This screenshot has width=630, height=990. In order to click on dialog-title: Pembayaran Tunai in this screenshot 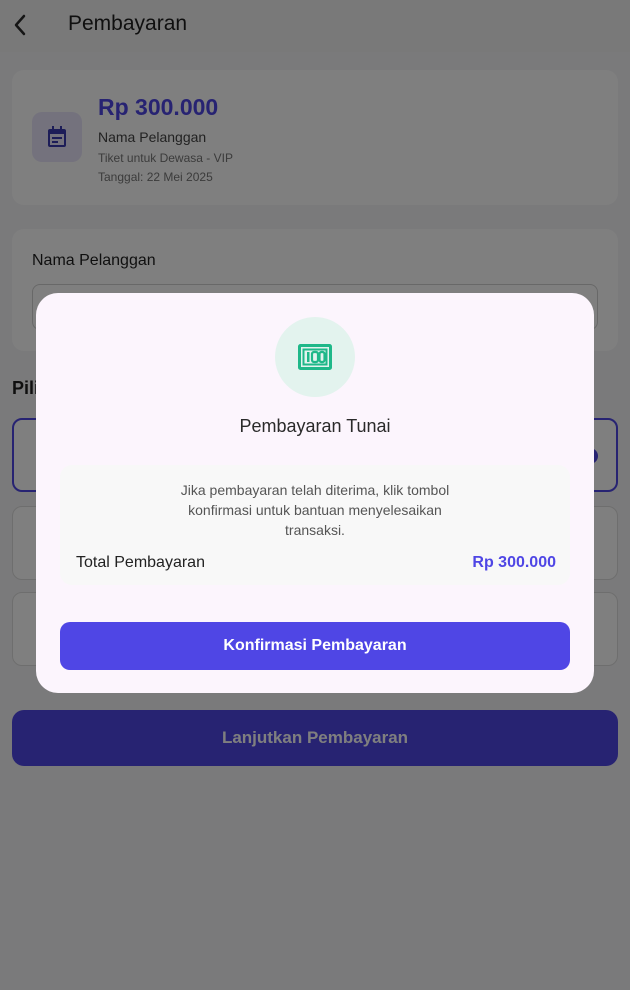, I will do `click(315, 426)`.